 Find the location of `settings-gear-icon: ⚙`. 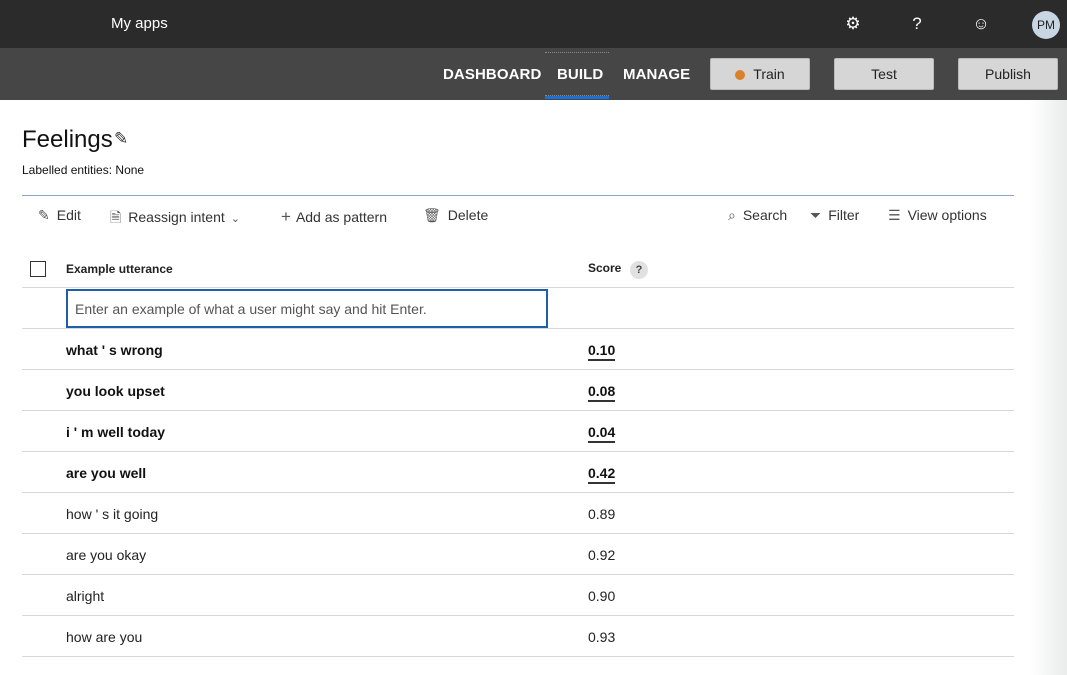

settings-gear-icon: ⚙ is located at coordinates (853, 24).